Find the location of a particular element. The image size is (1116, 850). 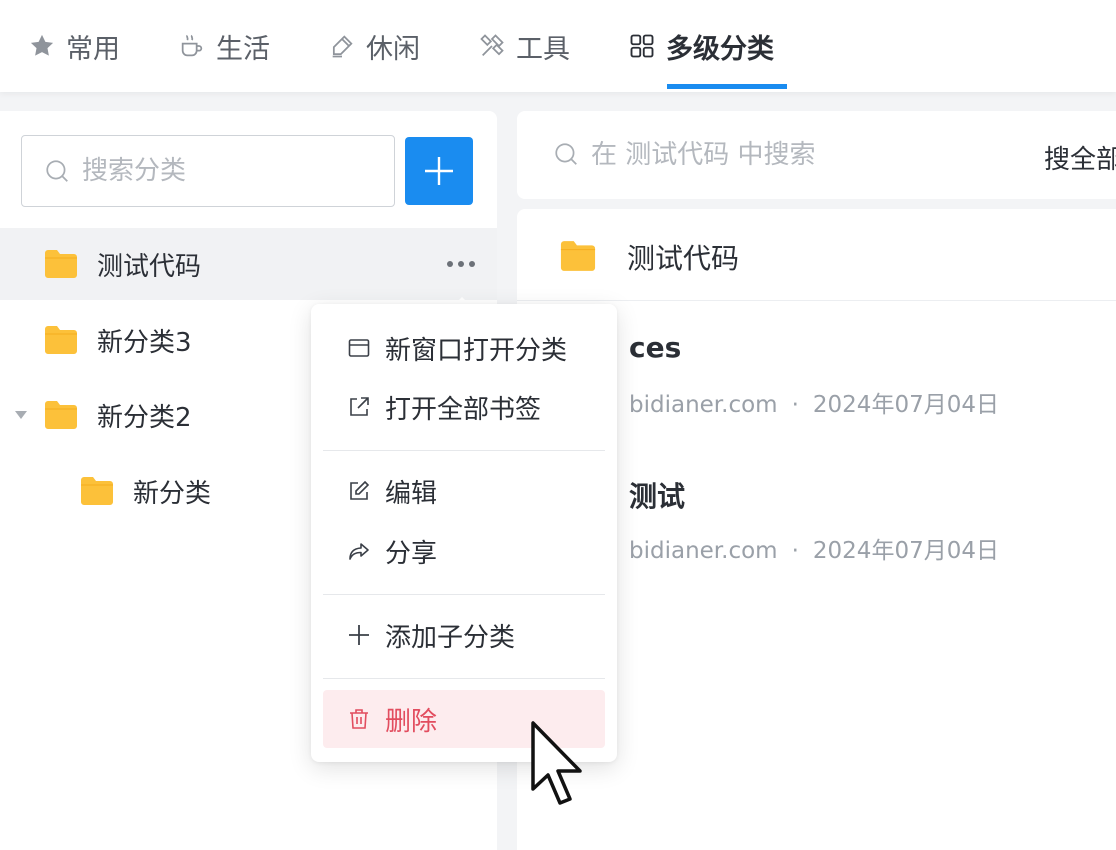

tab-multilevel: 多级分类 is located at coordinates (701, 46).